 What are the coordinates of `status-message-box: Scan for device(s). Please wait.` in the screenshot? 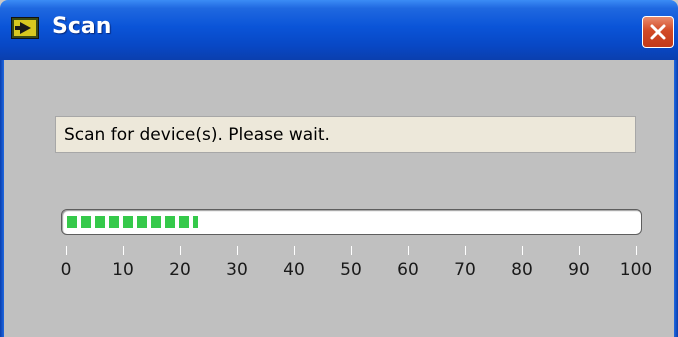 It's located at (345, 134).